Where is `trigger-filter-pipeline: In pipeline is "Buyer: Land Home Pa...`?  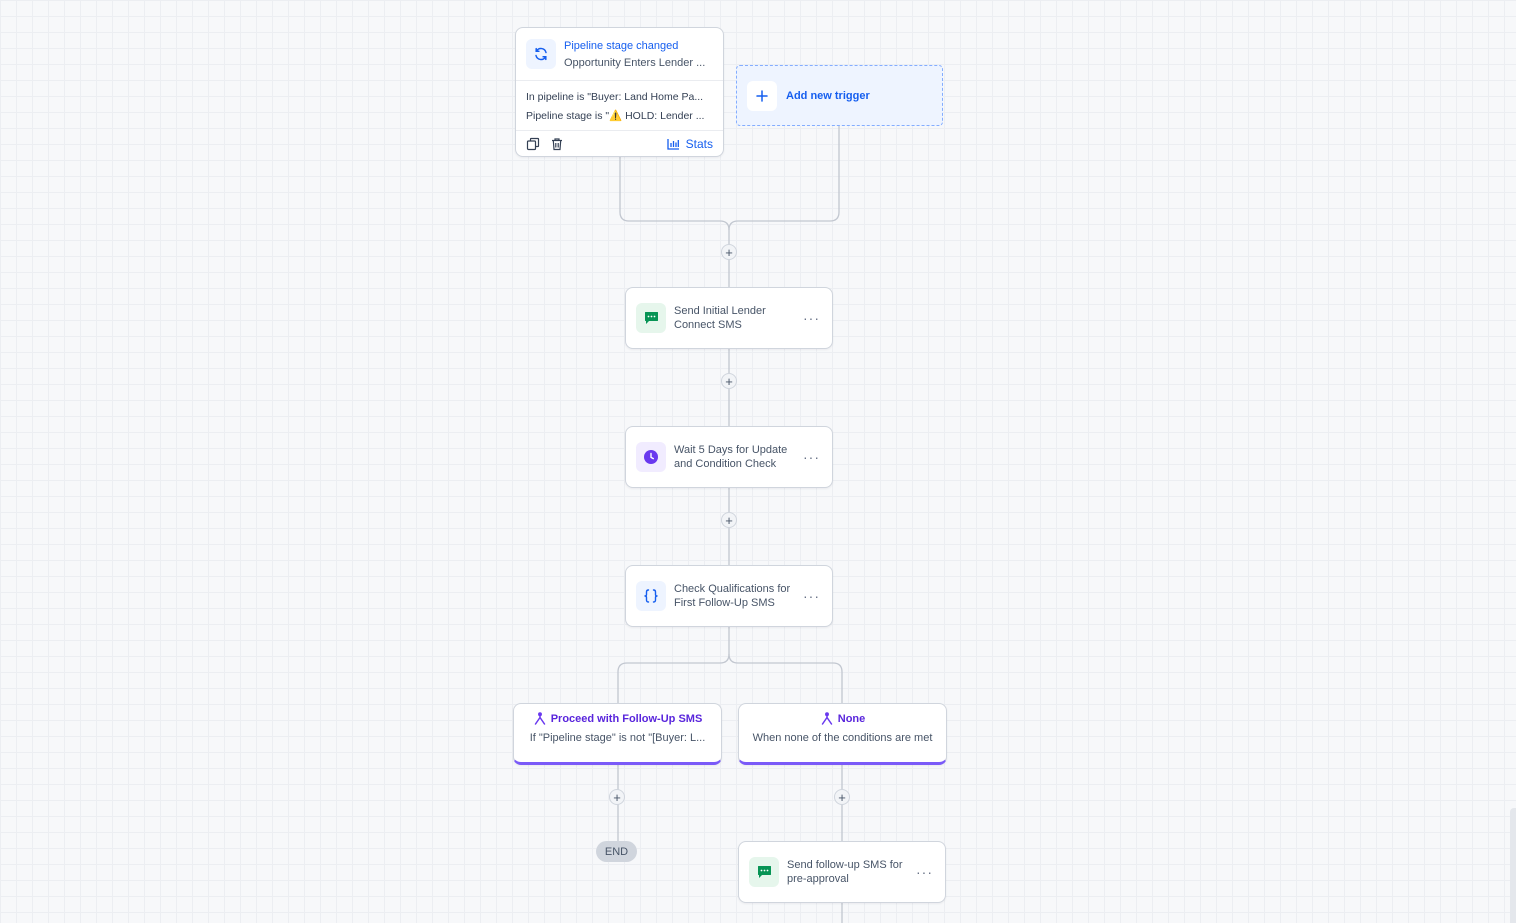
trigger-filter-pipeline: In pipeline is "Buyer: Land Home Pa... is located at coordinates (615, 97).